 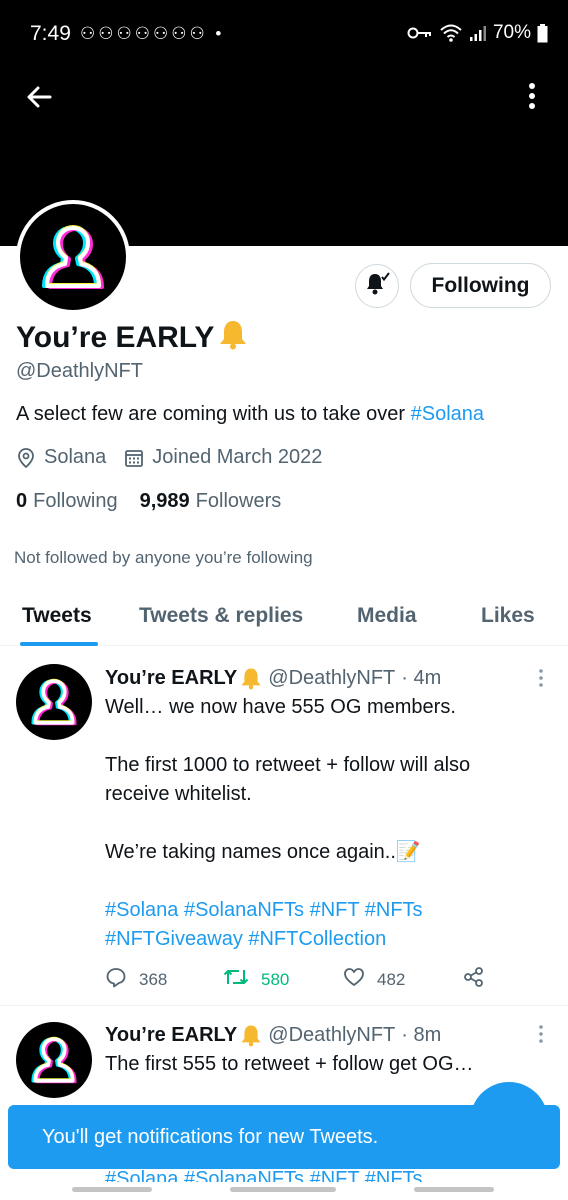 I want to click on followers-count: 9,989, so click(x=164, y=501).